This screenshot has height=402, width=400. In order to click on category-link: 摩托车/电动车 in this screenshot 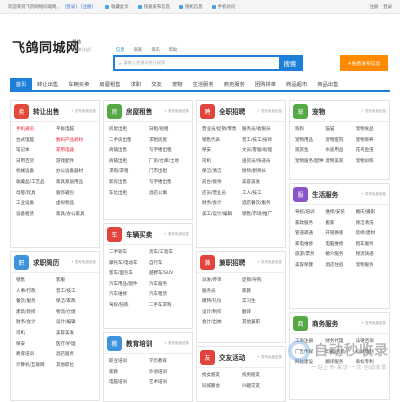, I will do `click(129, 264)`.